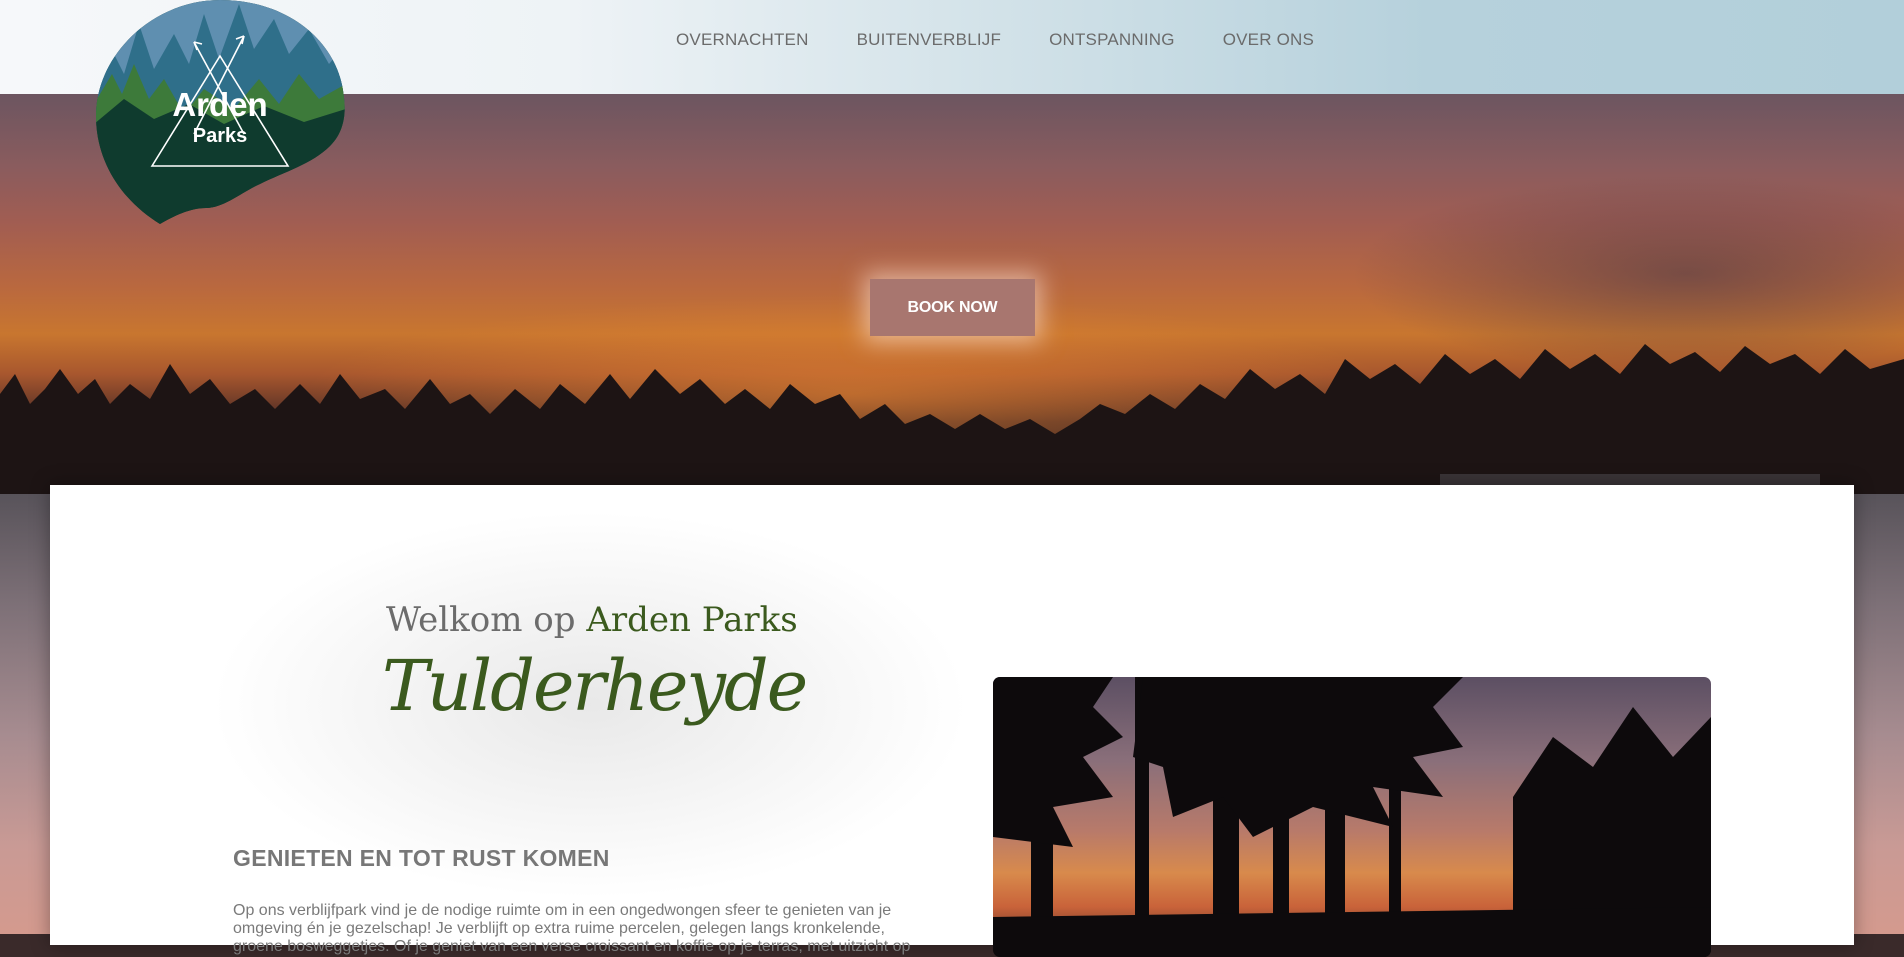  I want to click on park-name-title: Tulderheyde, so click(595, 686).